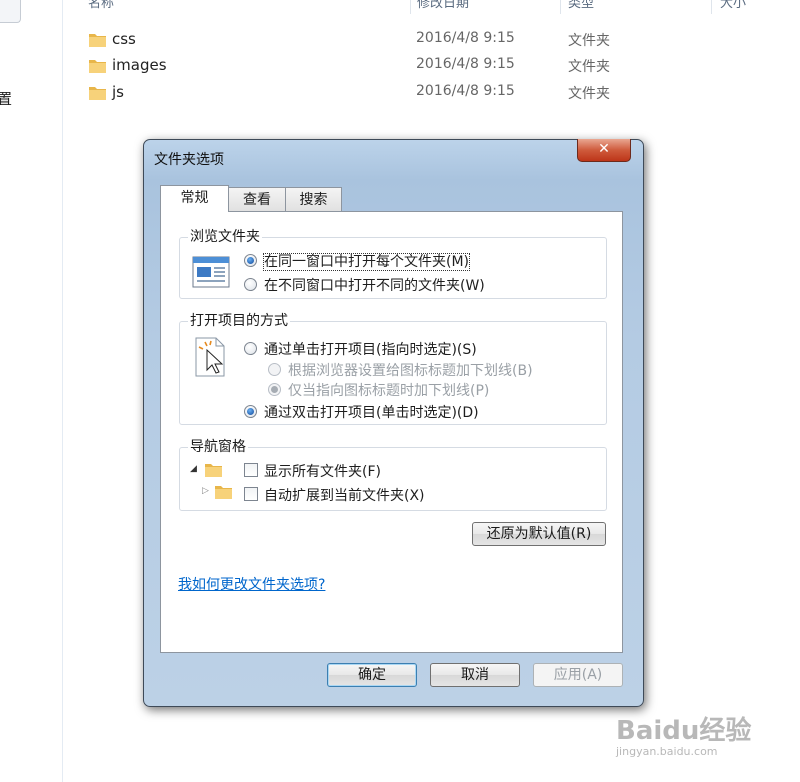 This screenshot has height=782, width=800. What do you see at coordinates (443, 5) in the screenshot?
I see `column-header-date: 修改日期` at bounding box center [443, 5].